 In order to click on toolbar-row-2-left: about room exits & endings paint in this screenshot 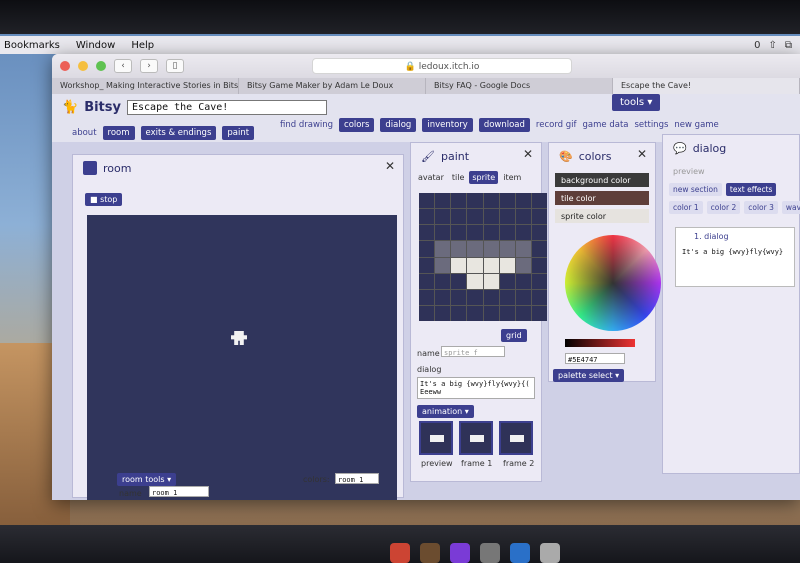, I will do `click(163, 133)`.